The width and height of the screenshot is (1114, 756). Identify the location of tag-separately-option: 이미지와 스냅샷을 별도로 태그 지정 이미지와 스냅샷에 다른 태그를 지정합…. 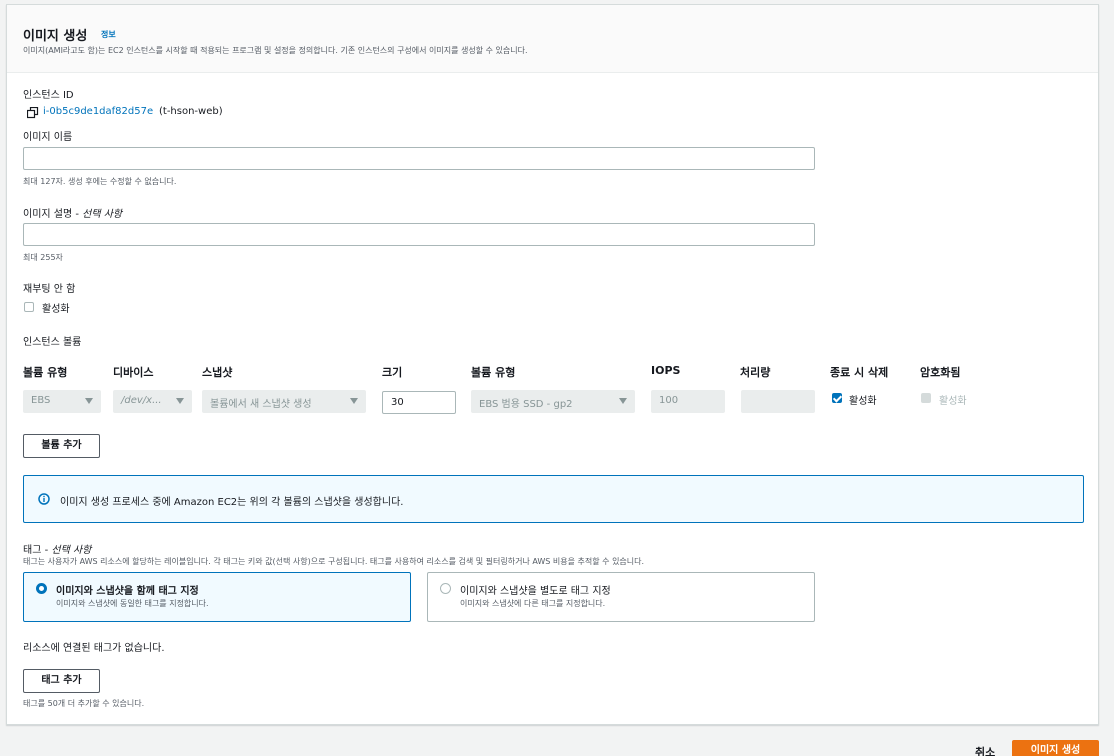
(621, 597).